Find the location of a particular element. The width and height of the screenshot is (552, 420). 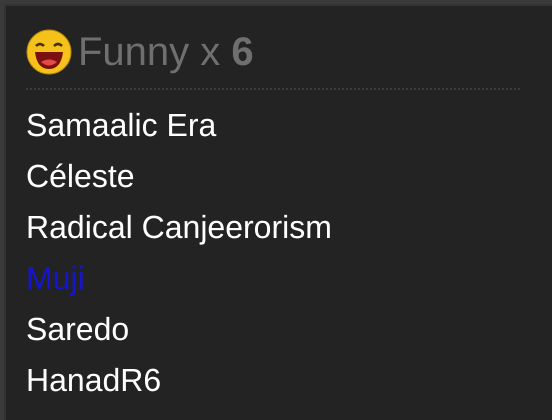

user-link: Saredo is located at coordinates (78, 329).